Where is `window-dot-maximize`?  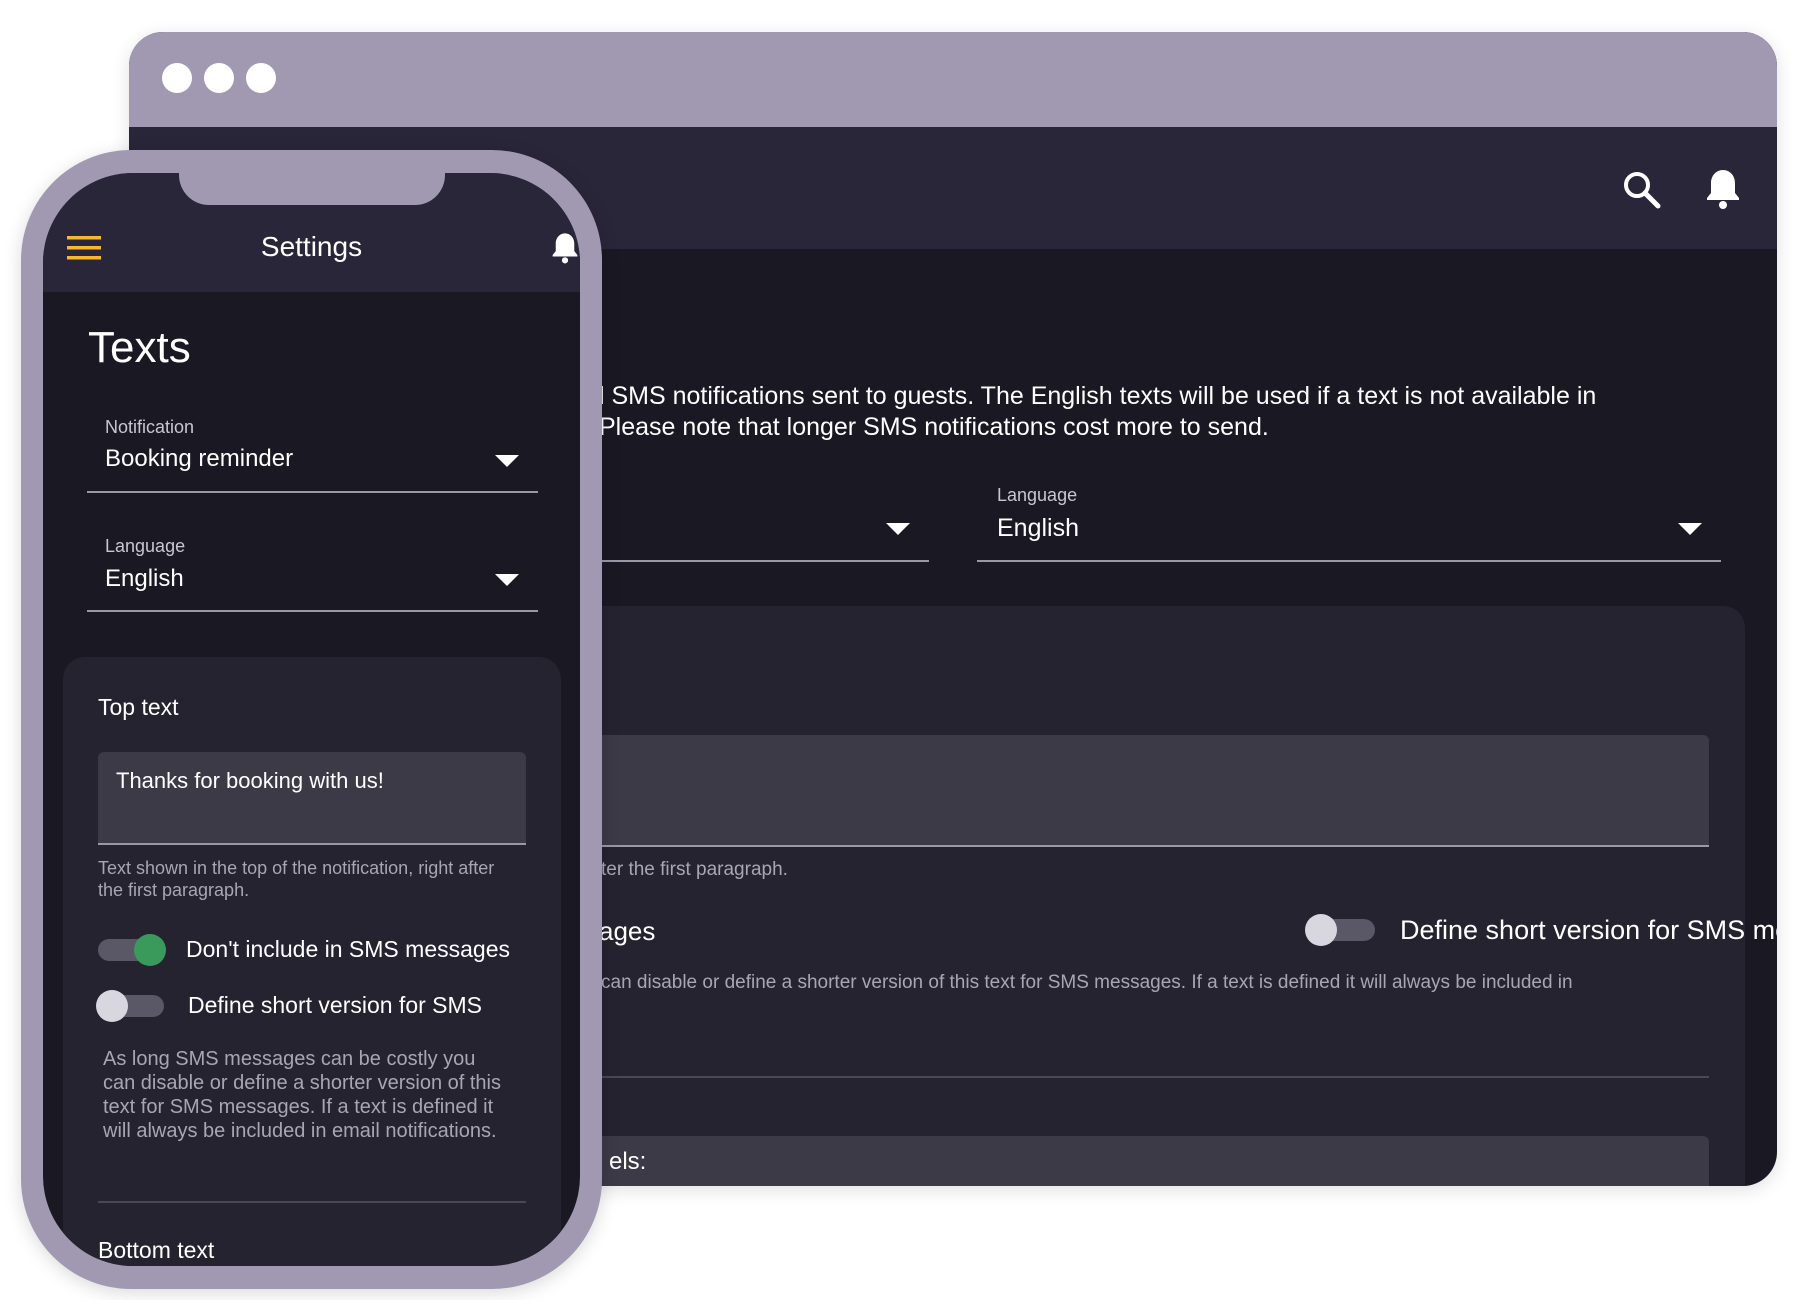
window-dot-maximize is located at coordinates (261, 78).